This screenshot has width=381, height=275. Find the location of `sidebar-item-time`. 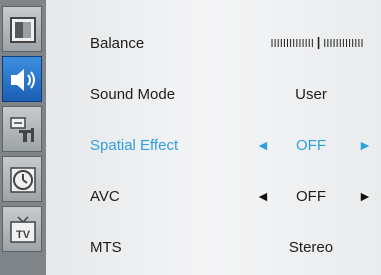

sidebar-item-time is located at coordinates (22, 179).